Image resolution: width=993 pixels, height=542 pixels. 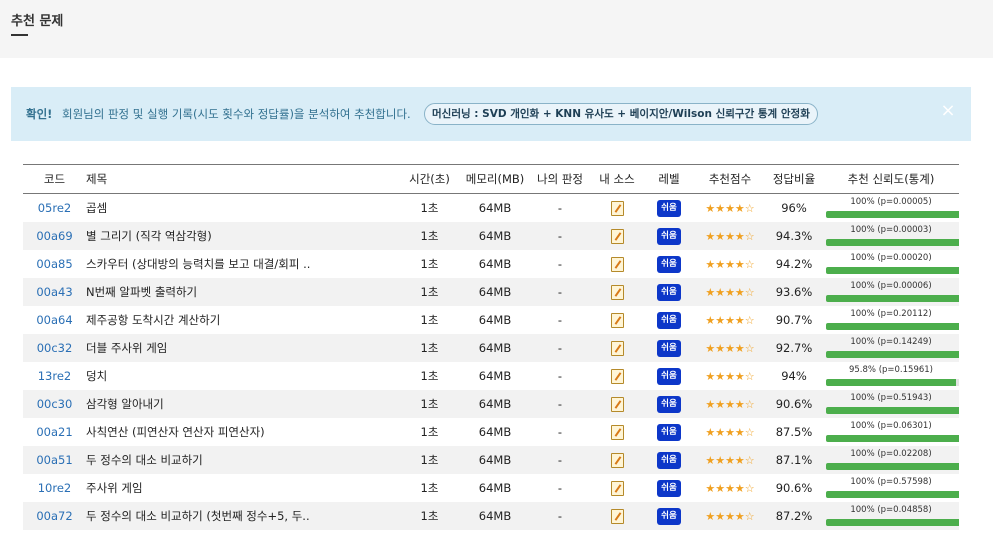 I want to click on problem-title-link: 스카우터 (상대방의 능력치를 보고 대결/회피 .., so click(x=242, y=264).